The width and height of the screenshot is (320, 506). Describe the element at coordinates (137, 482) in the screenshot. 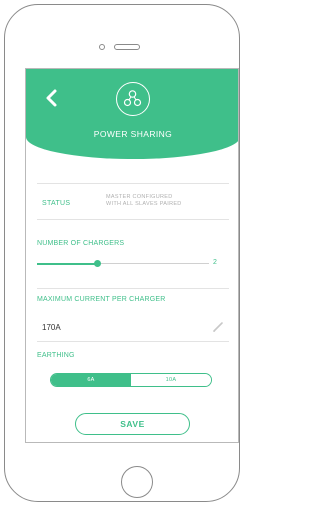

I see `home-button` at that location.